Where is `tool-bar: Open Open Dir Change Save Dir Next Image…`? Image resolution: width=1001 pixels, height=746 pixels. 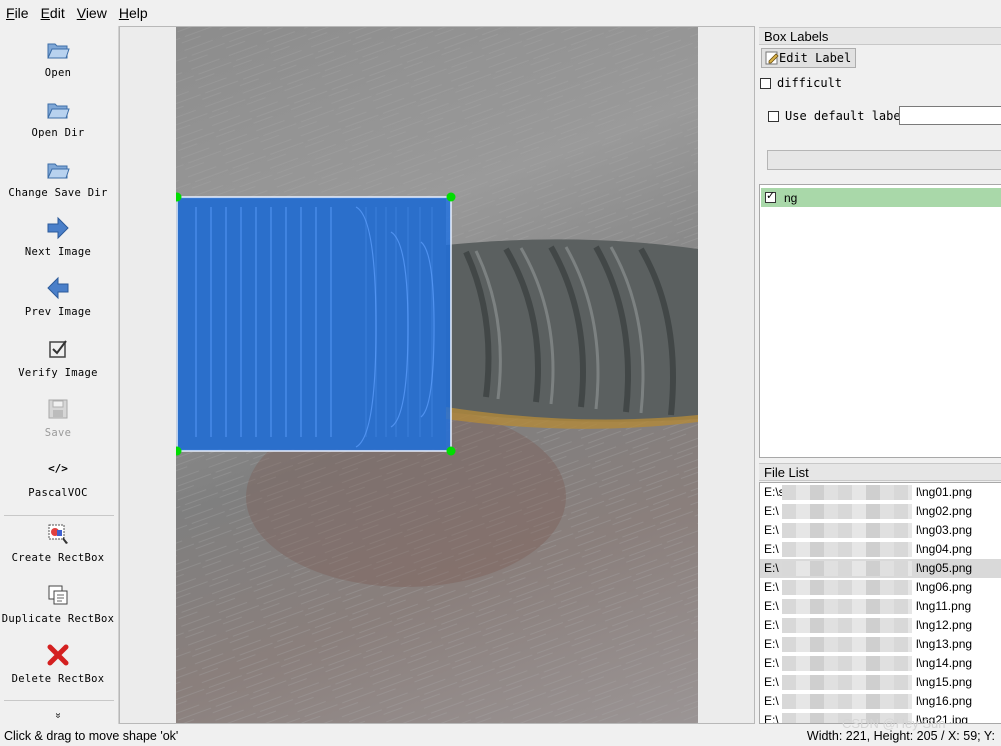 tool-bar: Open Open Dir Change Save Dir Next Image… is located at coordinates (59, 375).